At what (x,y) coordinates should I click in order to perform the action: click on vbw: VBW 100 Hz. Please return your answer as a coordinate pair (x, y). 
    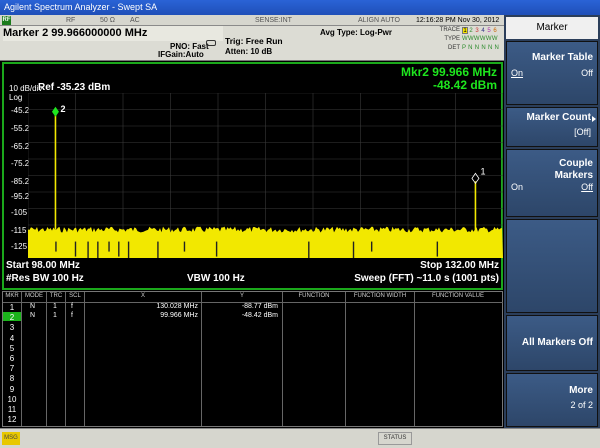
    Looking at the image, I should click on (216, 278).